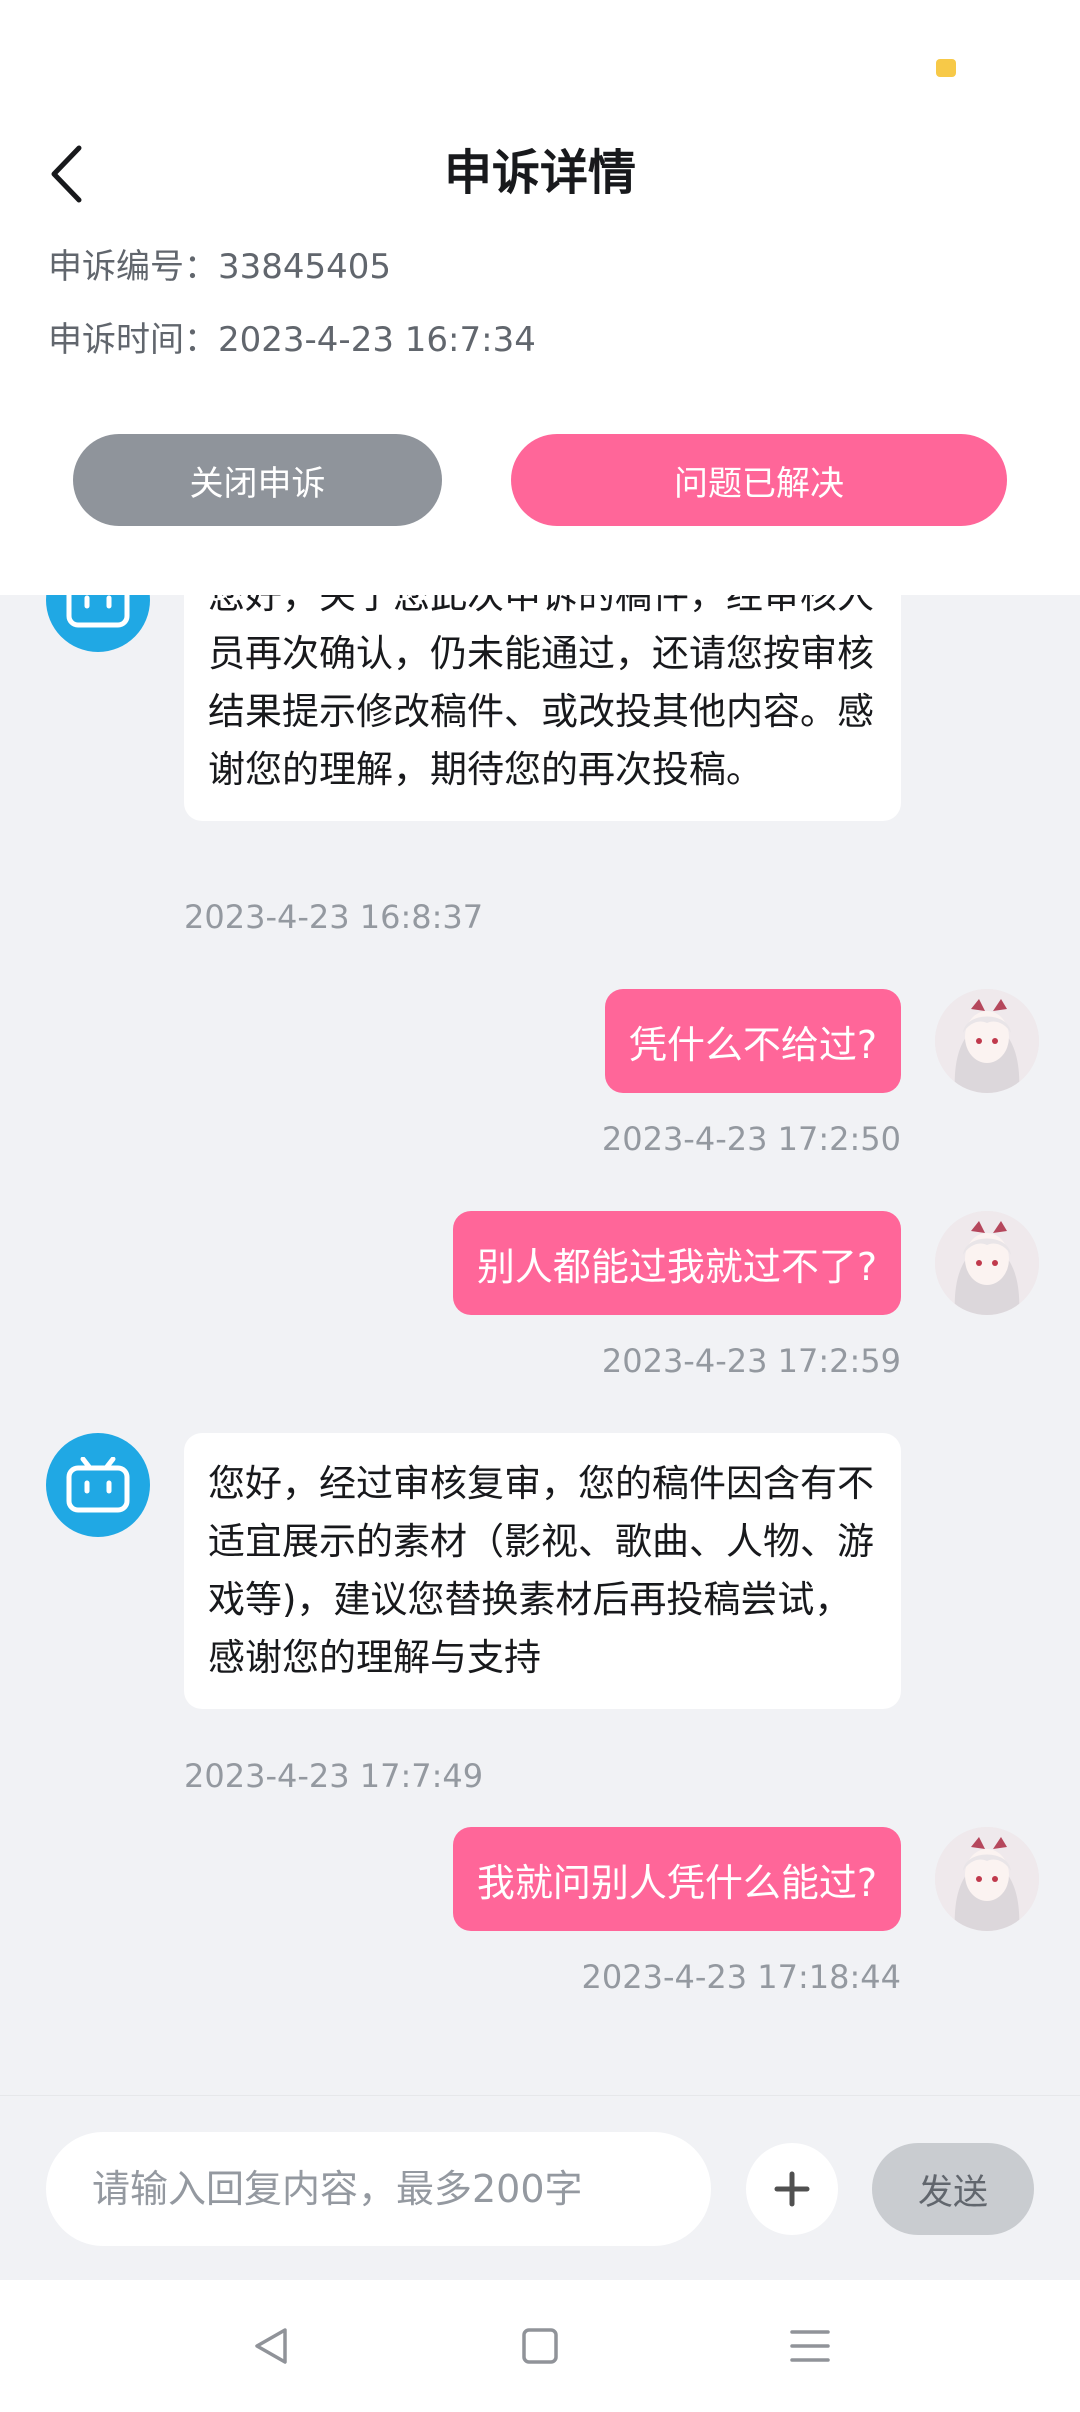 This screenshot has height=2412, width=1080. I want to click on system-navigation-bar, so click(540, 2346).